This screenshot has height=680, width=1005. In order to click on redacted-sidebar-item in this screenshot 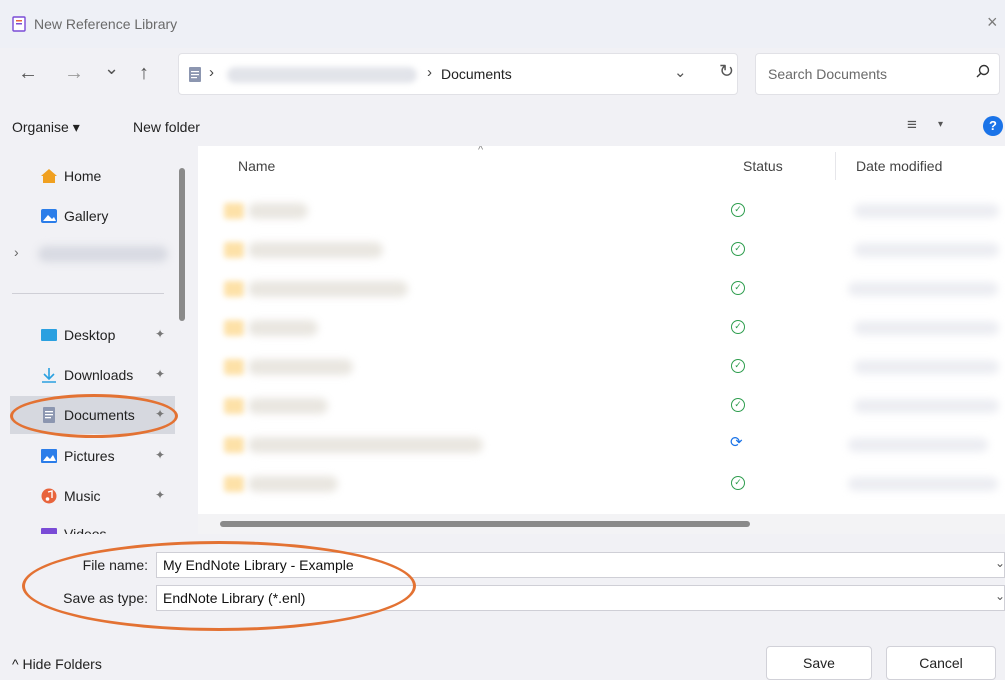, I will do `click(103, 254)`.